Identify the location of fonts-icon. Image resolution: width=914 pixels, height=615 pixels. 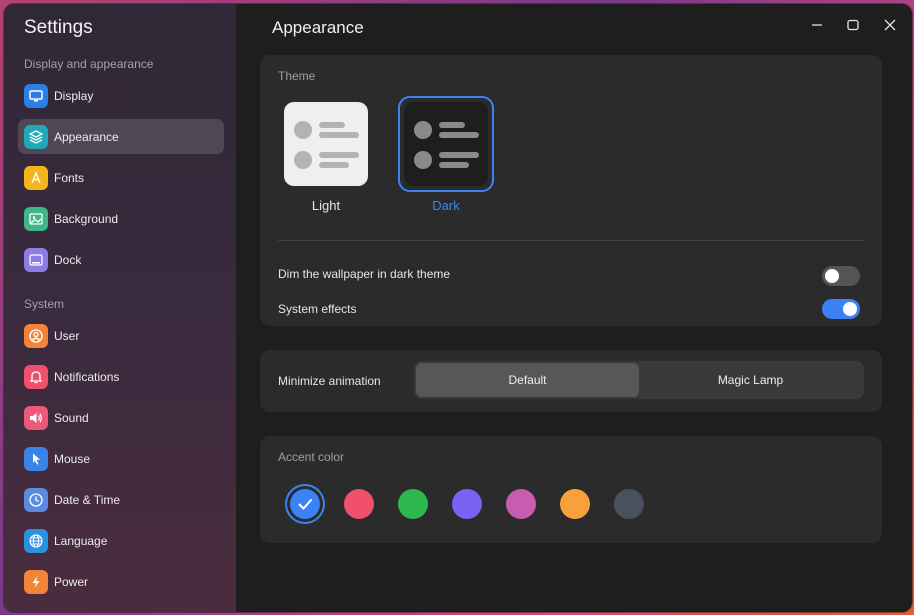
(36, 177).